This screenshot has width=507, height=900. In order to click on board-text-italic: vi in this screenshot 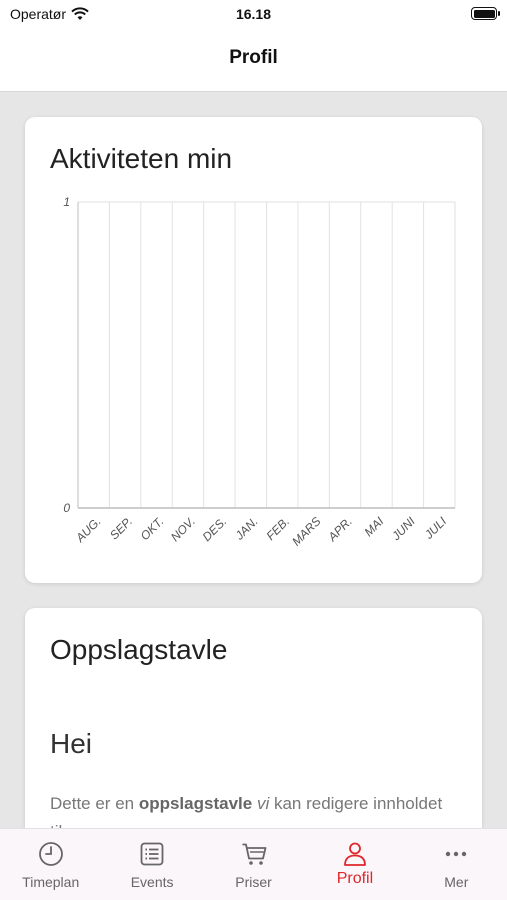, I will do `click(263, 803)`.